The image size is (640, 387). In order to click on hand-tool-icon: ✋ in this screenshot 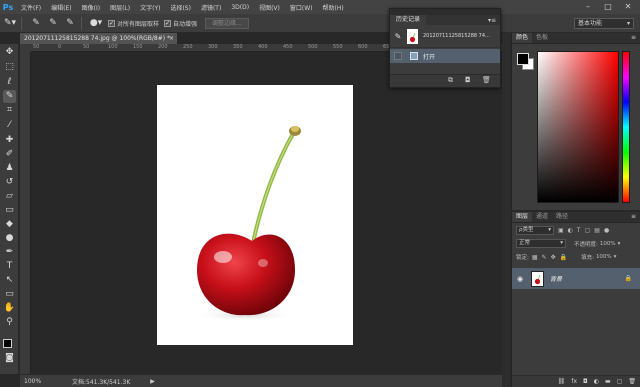, I will do `click(9, 308)`.